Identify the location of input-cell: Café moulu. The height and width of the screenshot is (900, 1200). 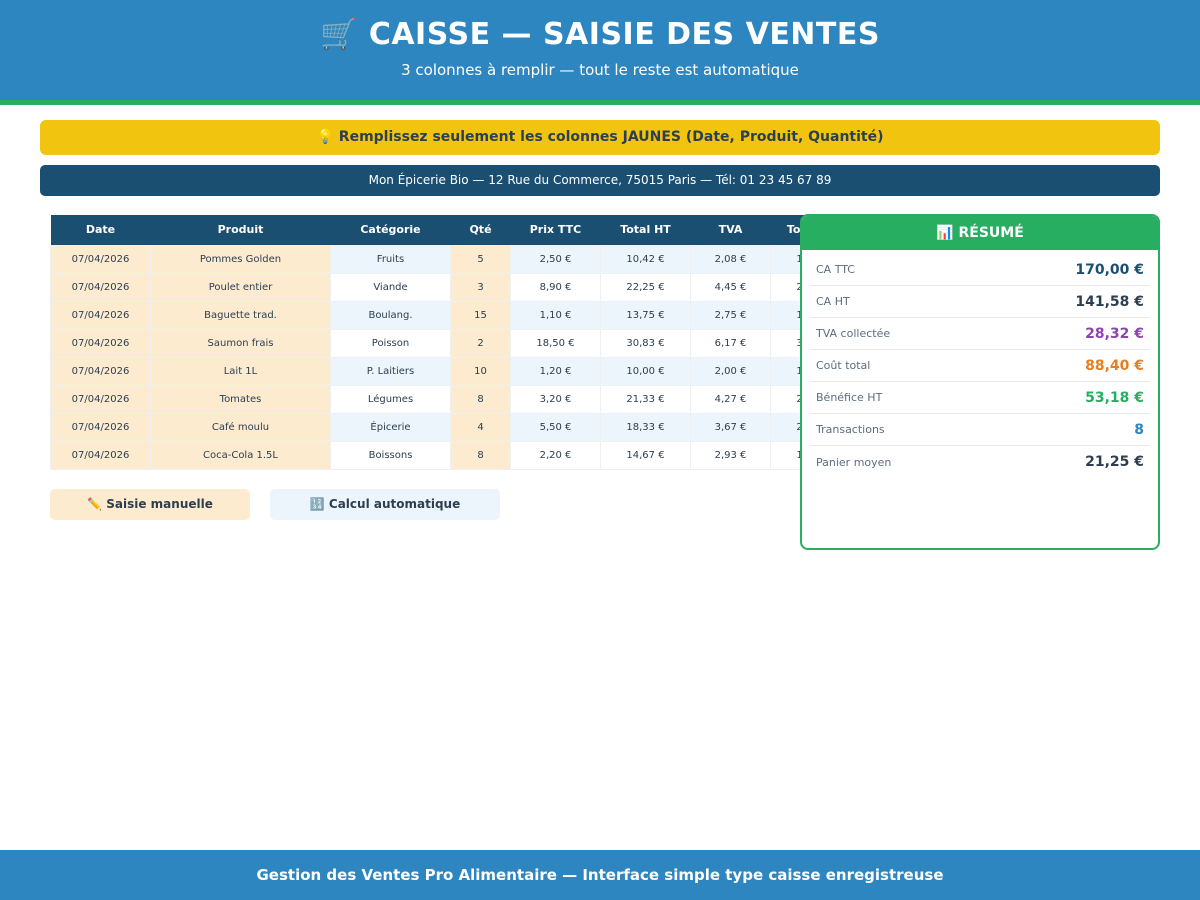
(240, 427).